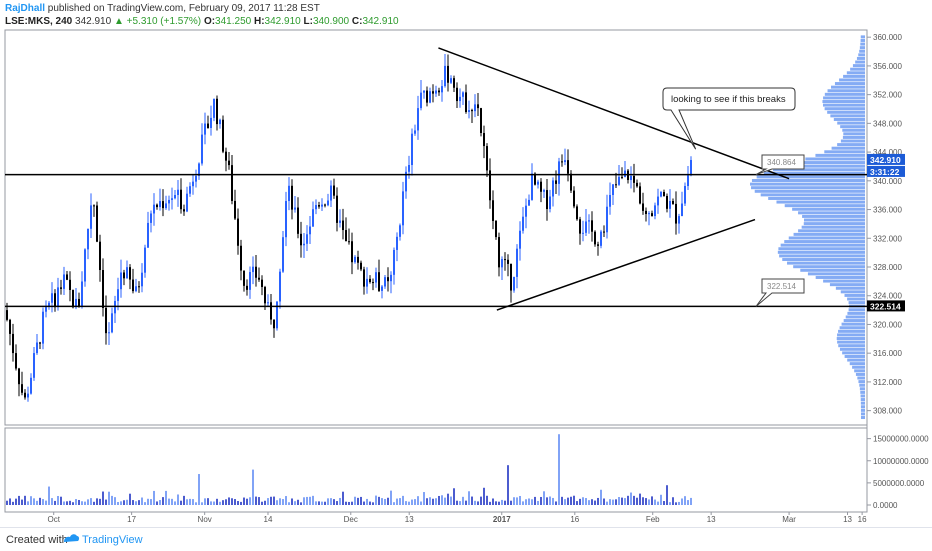 The height and width of the screenshot is (551, 932). Describe the element at coordinates (112, 540) in the screenshot. I see `tradingview-brand-link: TradingView` at that location.